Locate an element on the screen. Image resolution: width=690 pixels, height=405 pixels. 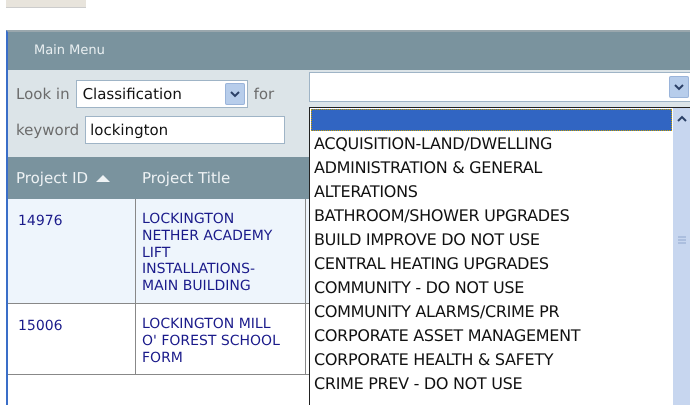
project-title: LOCKINGTON MILL O' FOREST SCHOOL FORM is located at coordinates (211, 341).